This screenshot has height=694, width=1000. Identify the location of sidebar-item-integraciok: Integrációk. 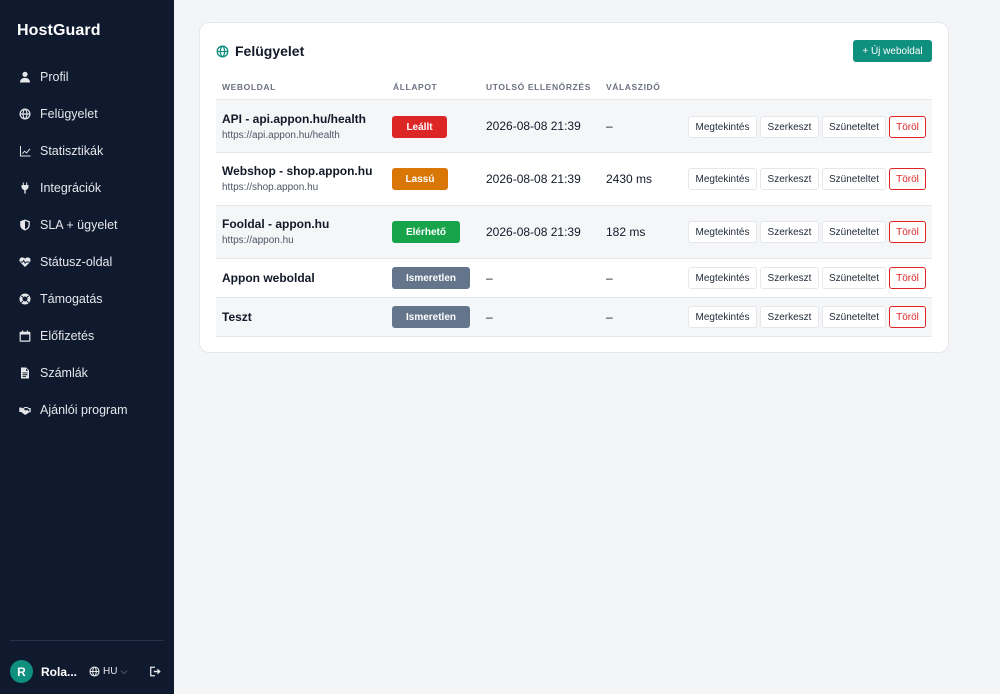
(87, 187).